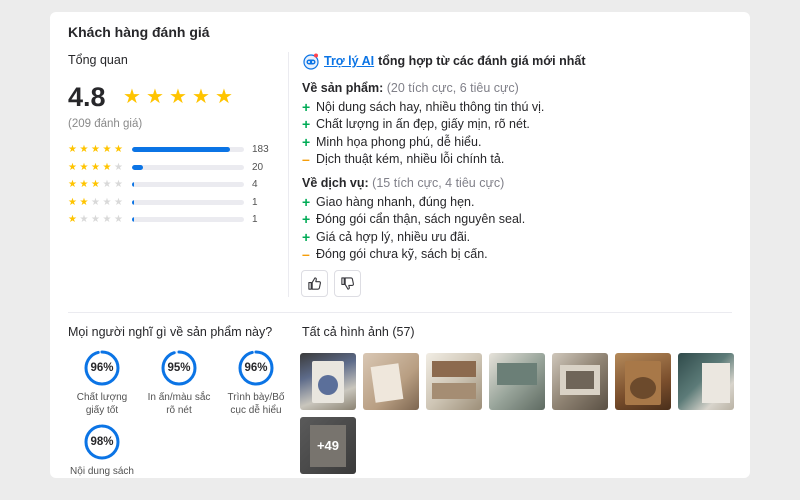 This screenshot has width=800, height=500. I want to click on product-heading-label: Về sản phẩm:, so click(343, 88).